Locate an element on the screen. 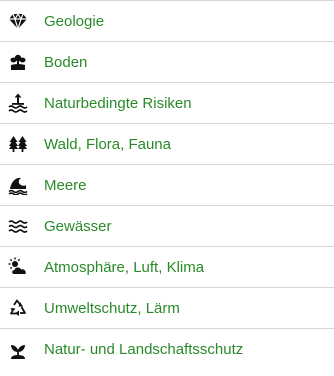  menu-item-label: Meere is located at coordinates (65, 185).